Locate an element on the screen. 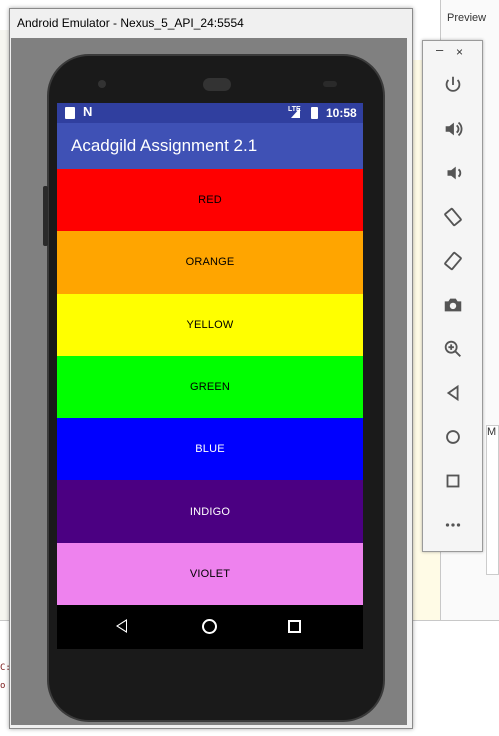  overview-button is located at coordinates (453, 481).